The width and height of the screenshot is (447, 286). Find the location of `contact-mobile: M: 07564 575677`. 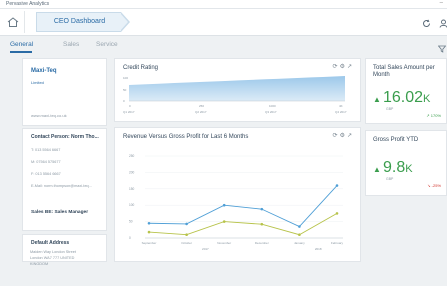

contact-mobile: M: 07564 575677 is located at coordinates (46, 162).